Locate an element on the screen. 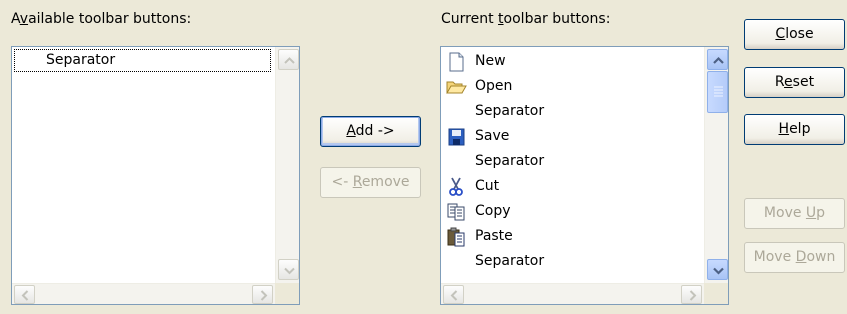 Image resolution: width=847 pixels, height=314 pixels. move-down-button: Move Down is located at coordinates (794, 257).